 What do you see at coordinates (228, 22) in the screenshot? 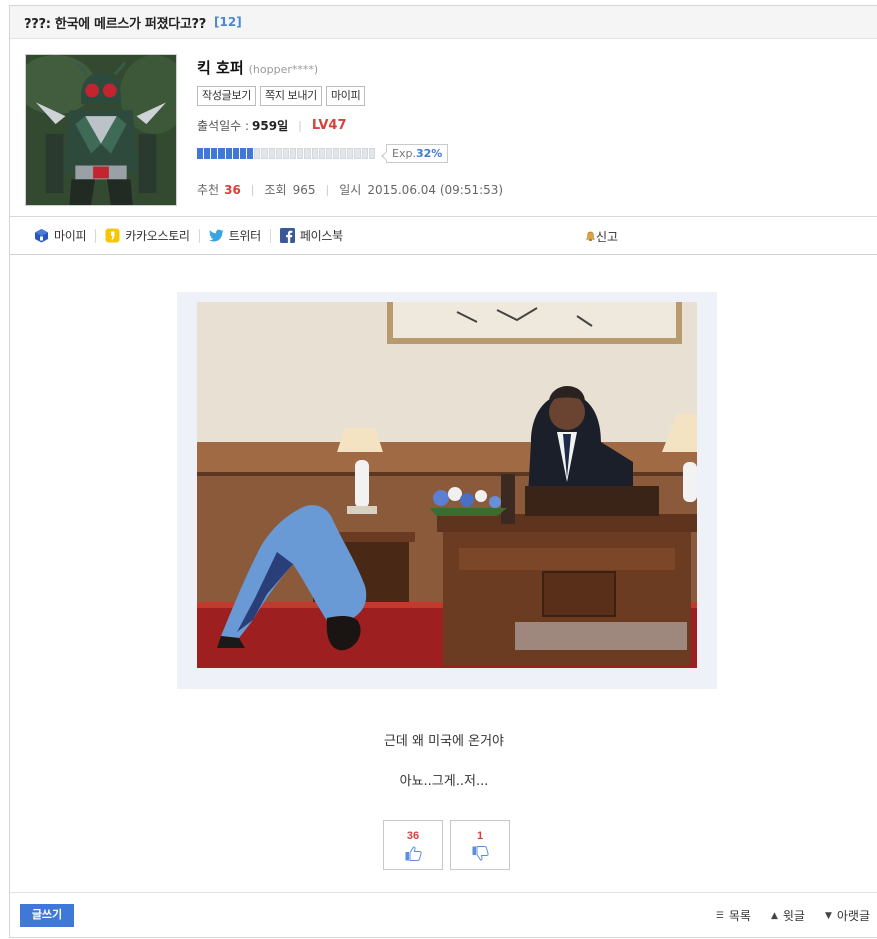
I see `comment-count: [12]` at bounding box center [228, 22].